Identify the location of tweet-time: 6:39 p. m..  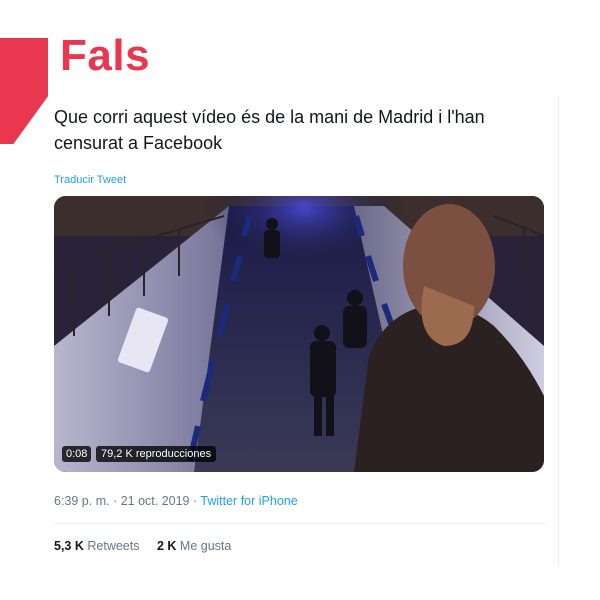
(82, 501).